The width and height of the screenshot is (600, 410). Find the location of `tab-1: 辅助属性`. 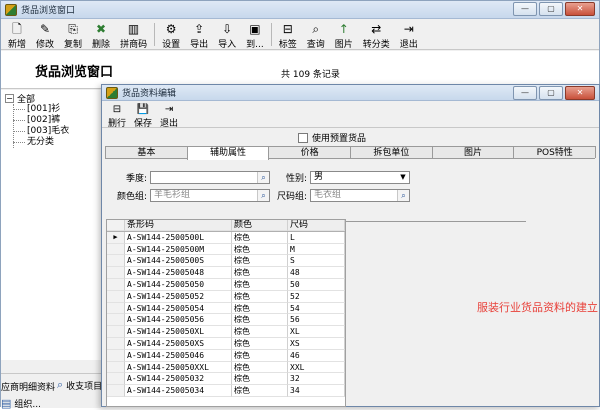

tab-1: 辅助属性 is located at coordinates (228, 153).